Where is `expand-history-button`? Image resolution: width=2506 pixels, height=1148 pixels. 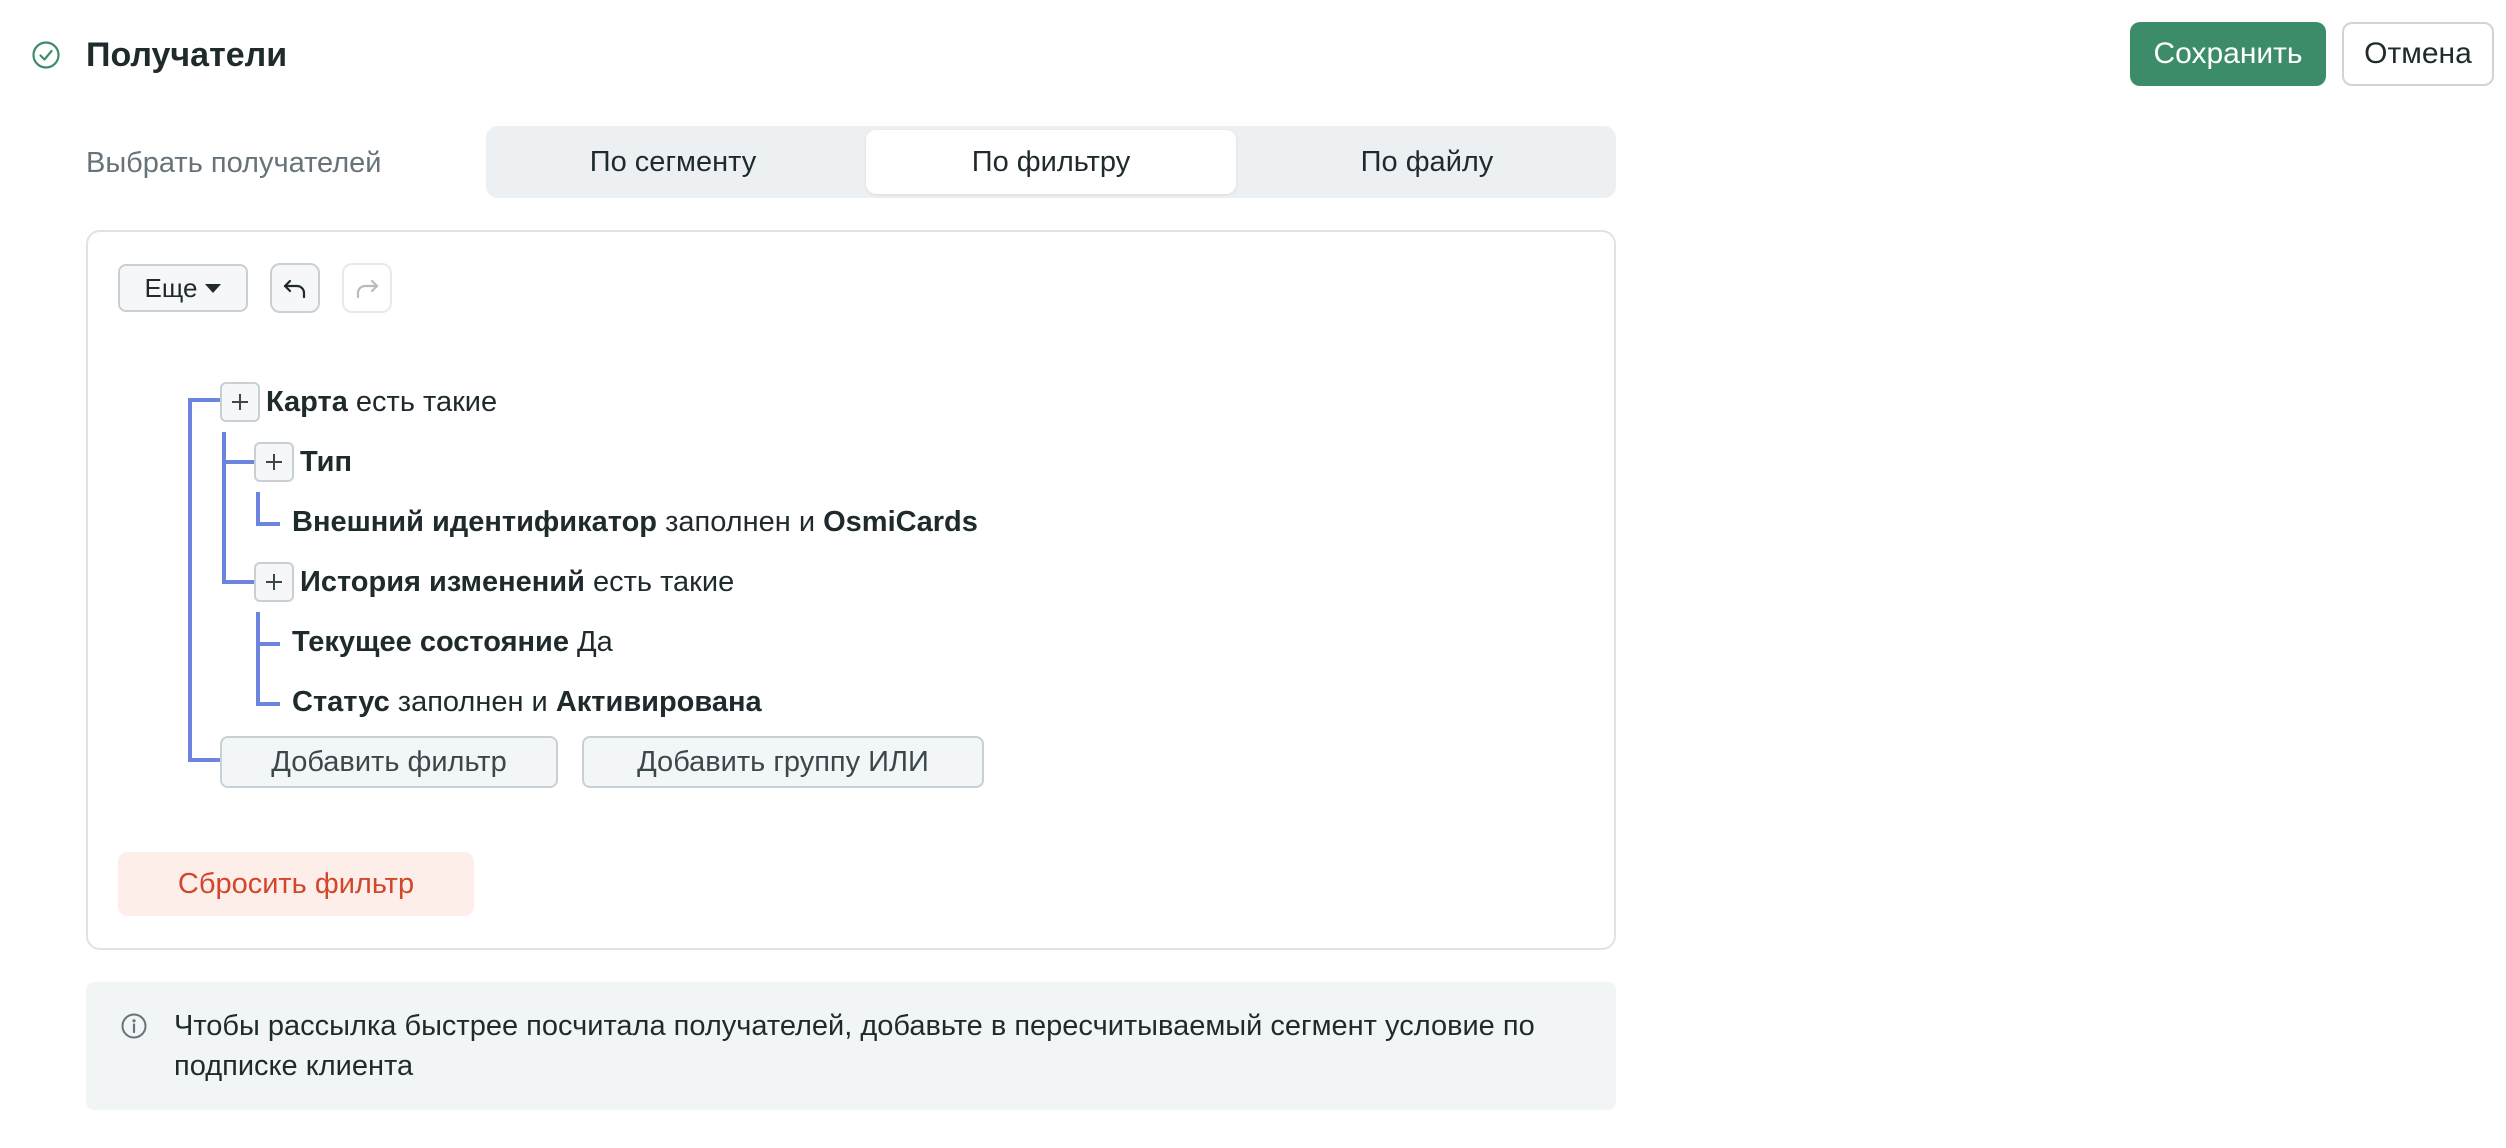 expand-history-button is located at coordinates (274, 582).